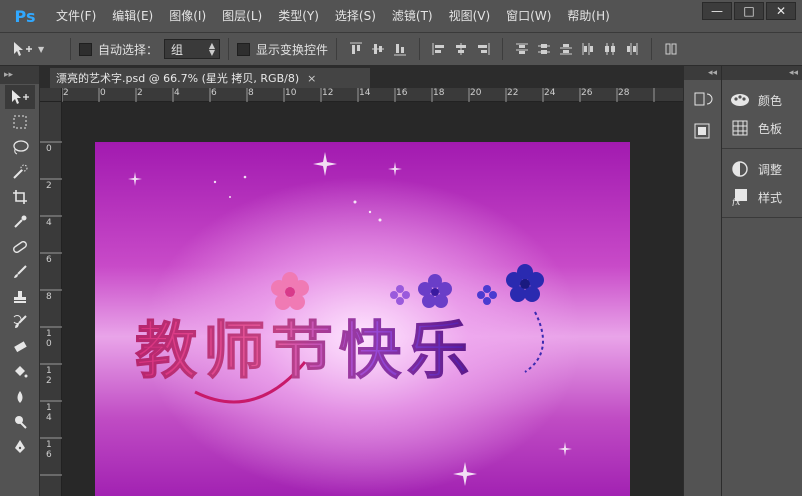  Describe the element at coordinates (20, 272) in the screenshot. I see `brush-tool-icon` at that location.